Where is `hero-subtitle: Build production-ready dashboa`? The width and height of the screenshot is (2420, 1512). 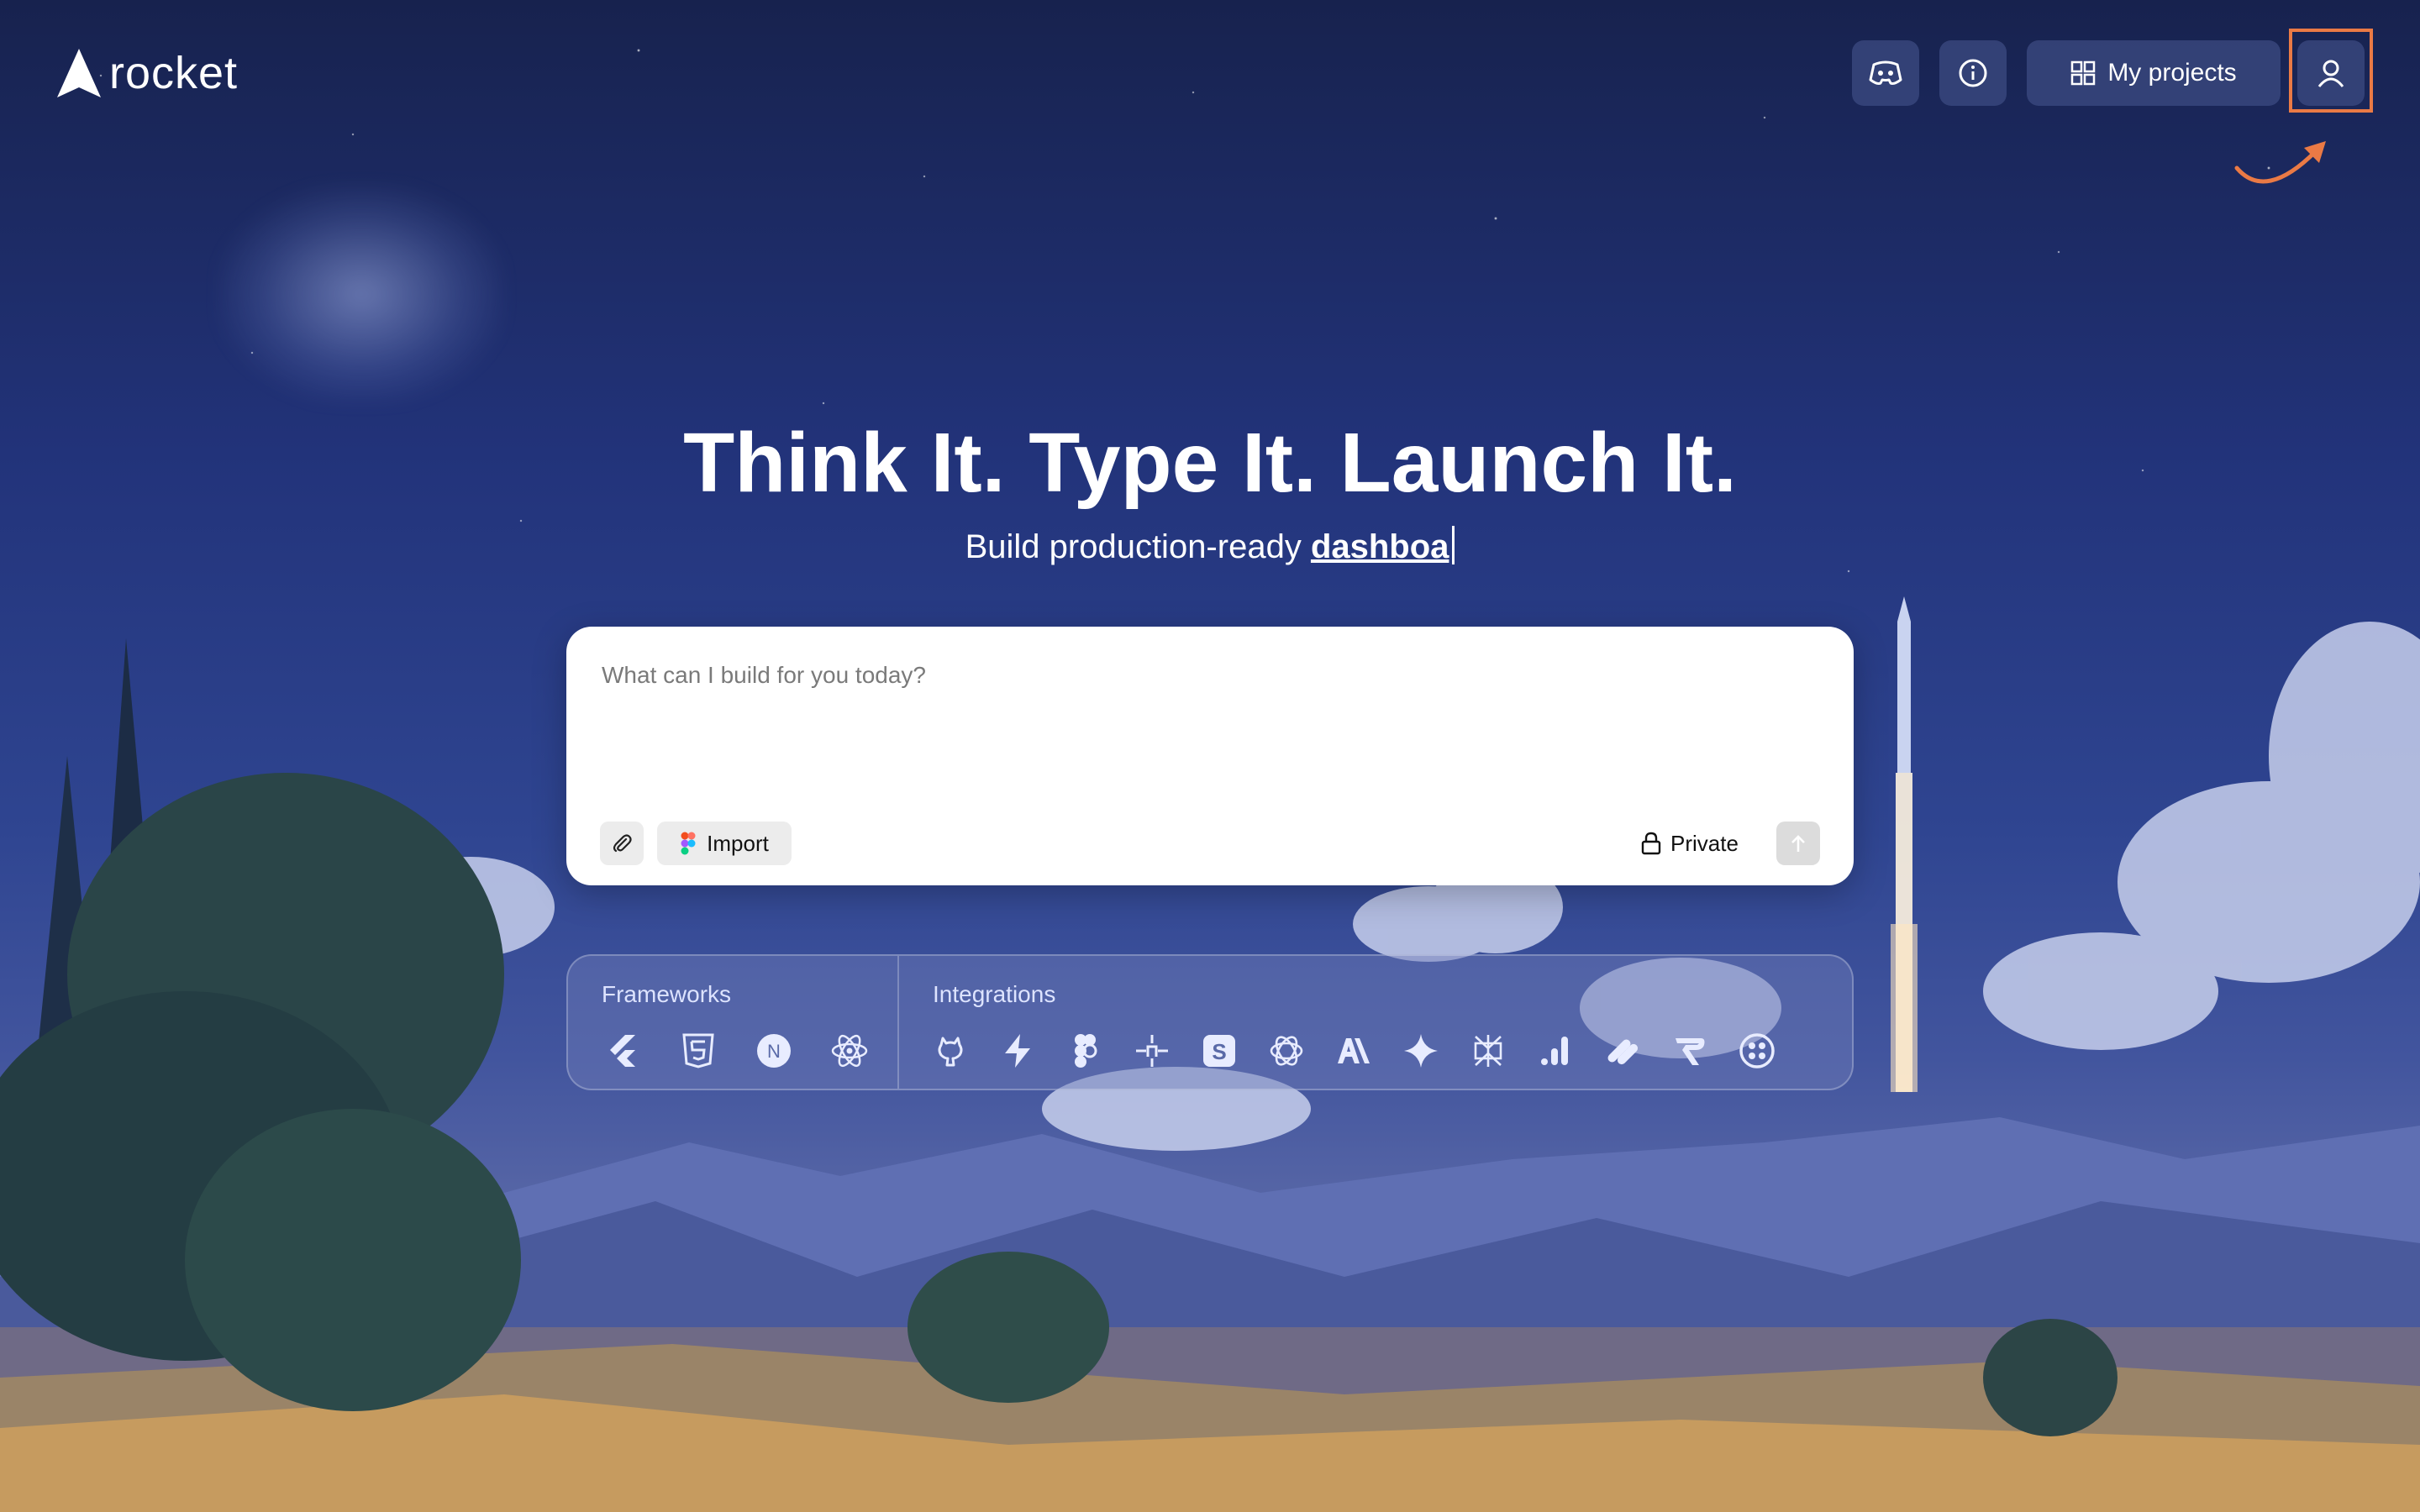
hero-subtitle: Build production-ready dashboa is located at coordinates (1210, 546).